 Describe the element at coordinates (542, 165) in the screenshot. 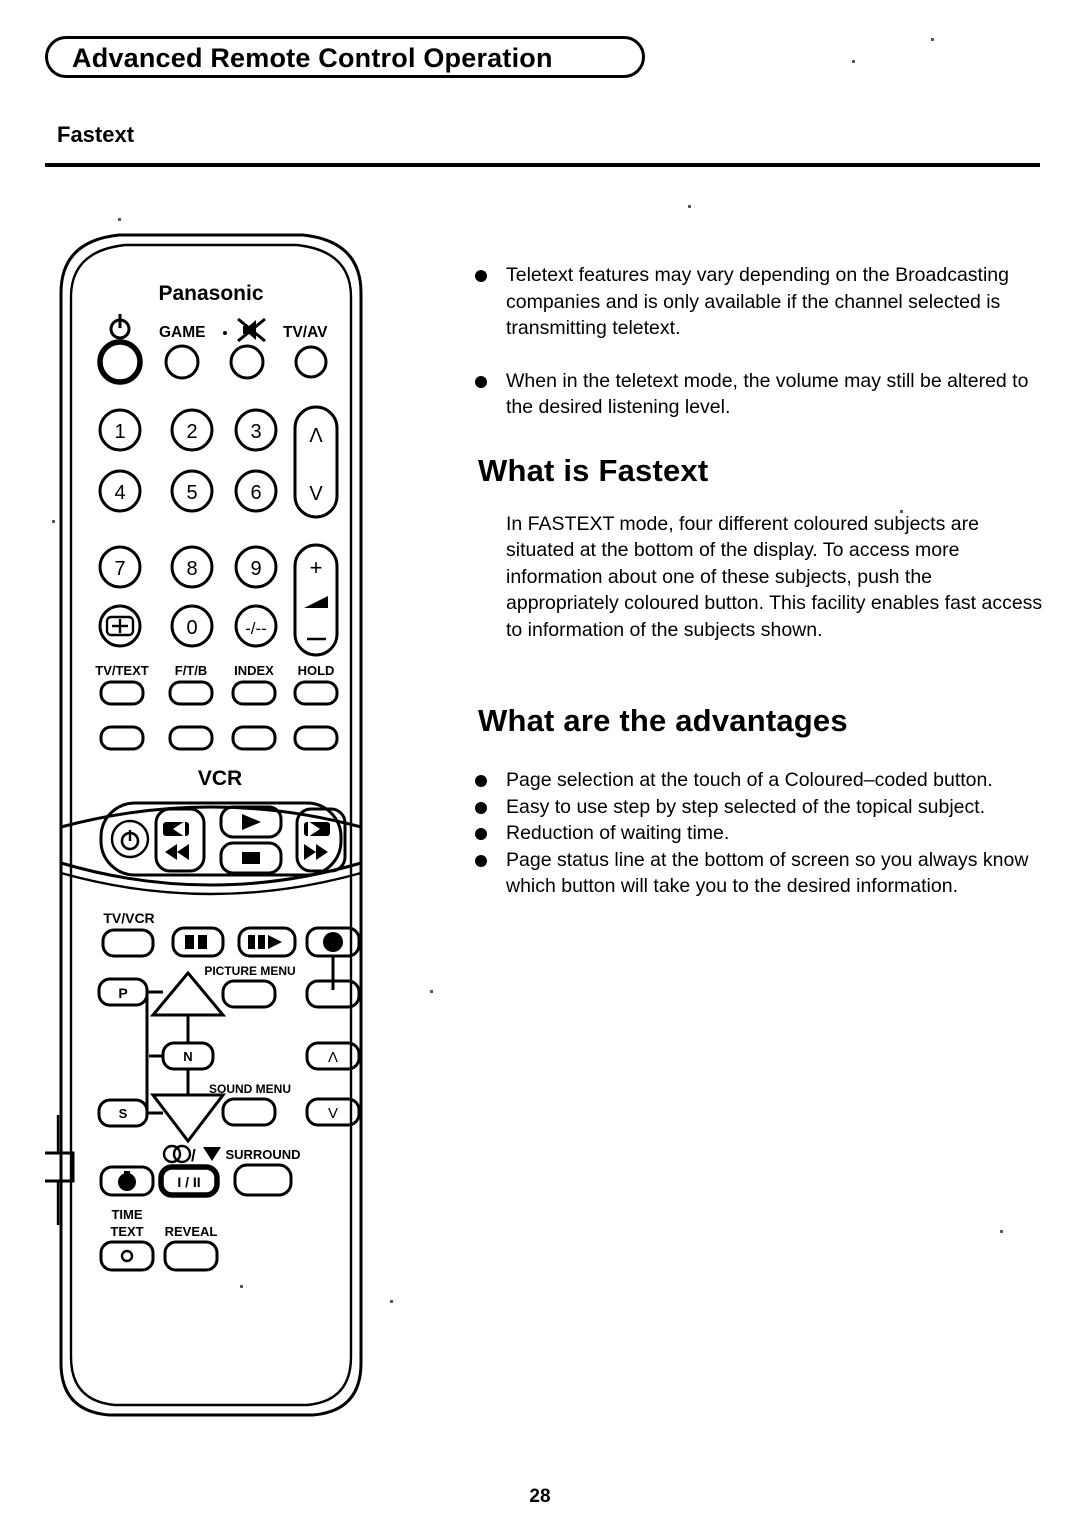

I see `header-divider` at that location.